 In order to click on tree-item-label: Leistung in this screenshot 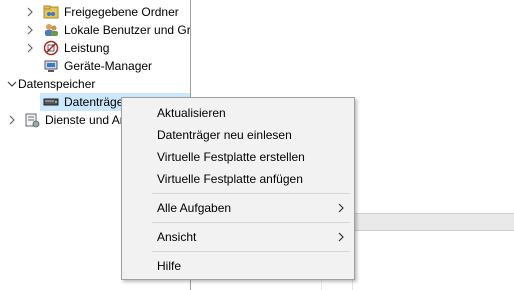, I will do `click(87, 48)`.